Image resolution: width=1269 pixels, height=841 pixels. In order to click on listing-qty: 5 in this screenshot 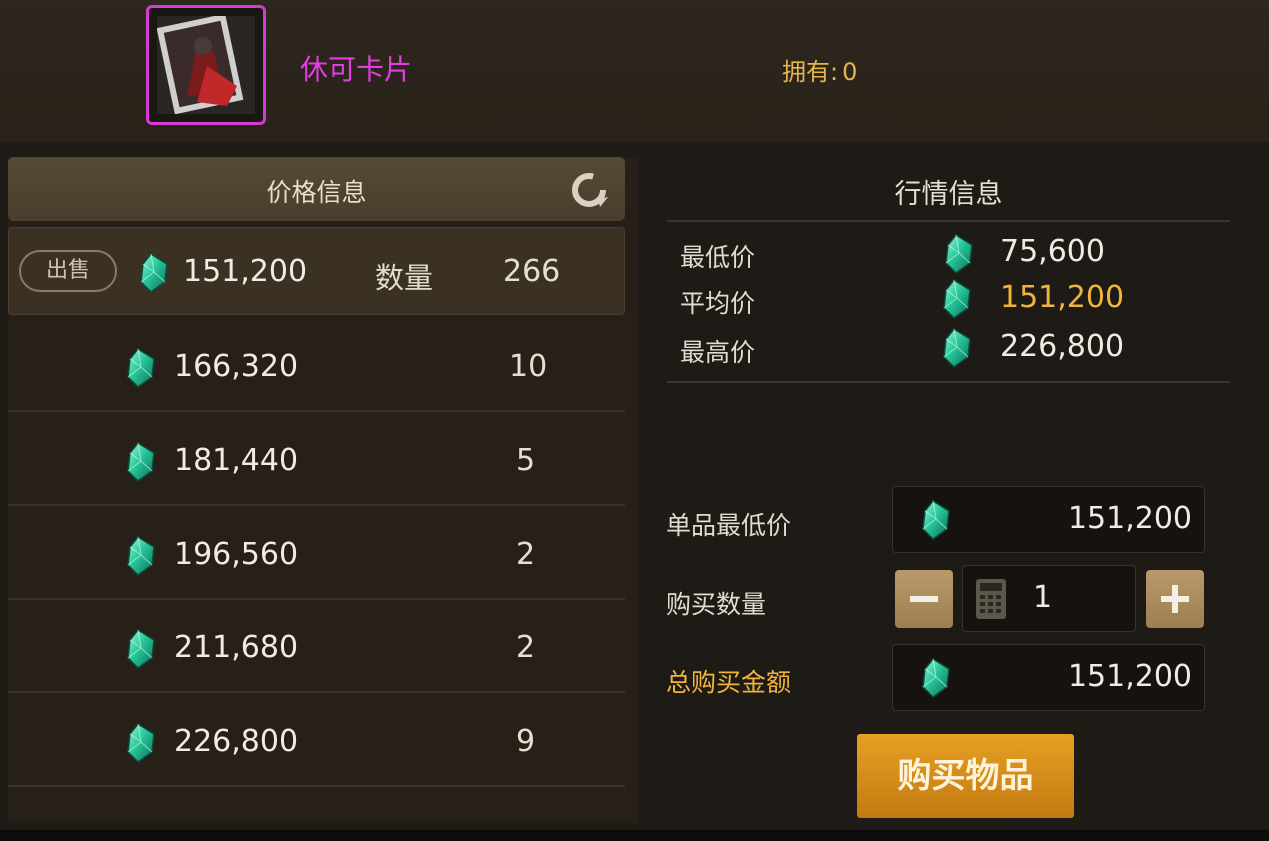, I will do `click(526, 460)`.